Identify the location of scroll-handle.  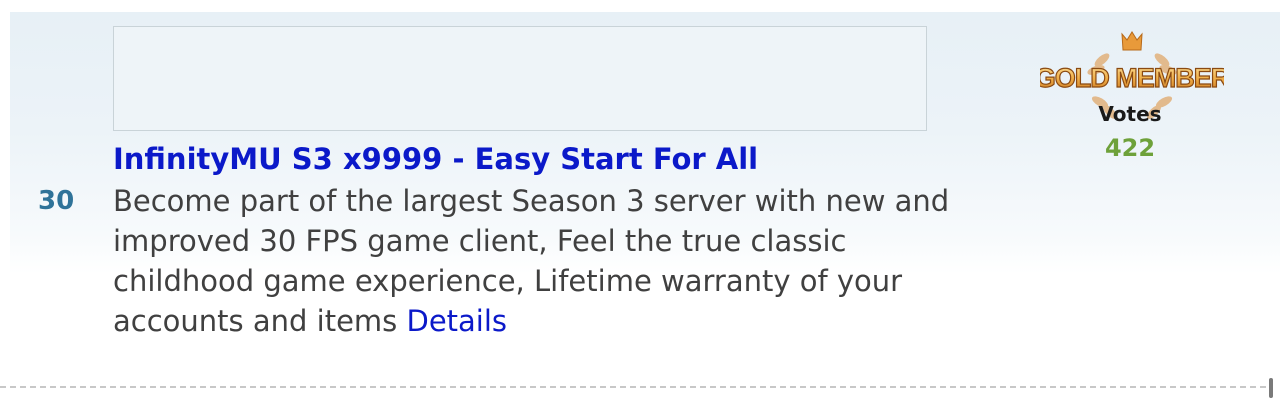
(1271, 388).